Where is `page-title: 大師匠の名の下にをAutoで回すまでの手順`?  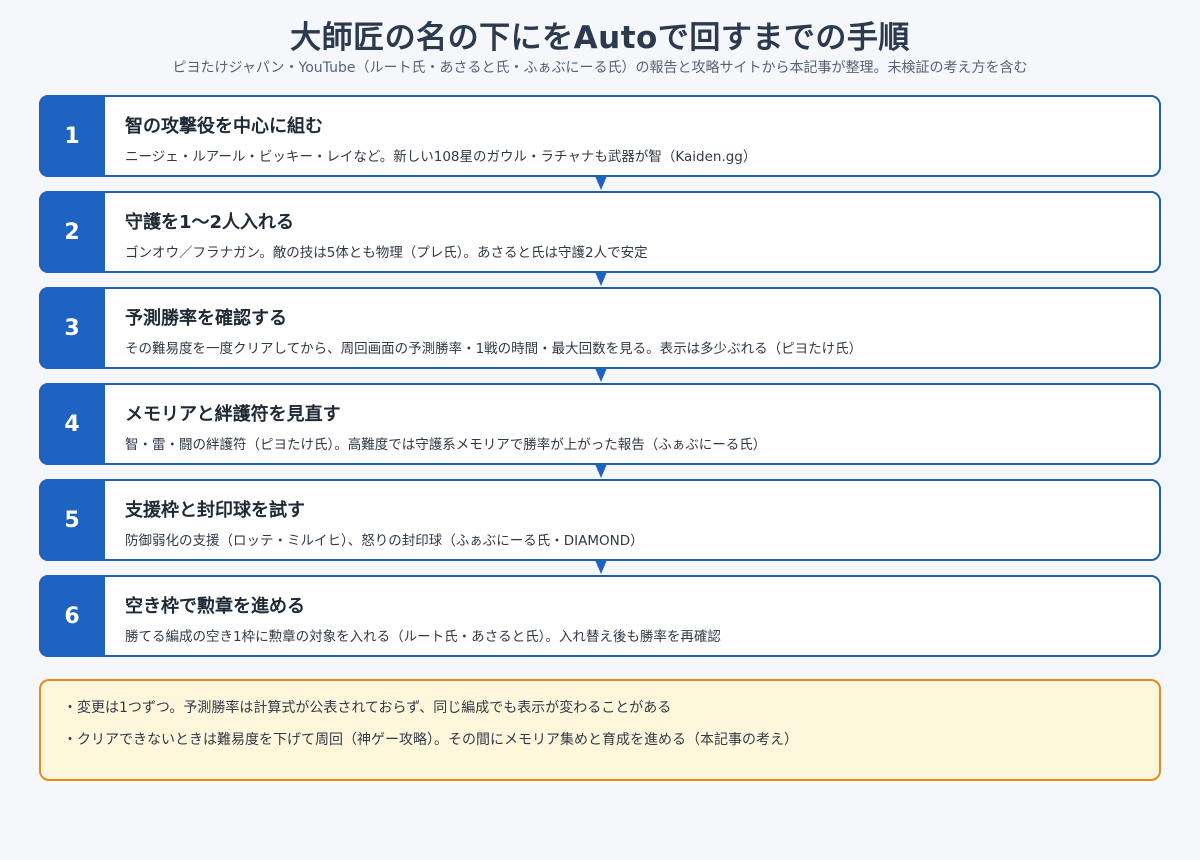
page-title: 大師匠の名の下にをAutoで回すまでの手順 is located at coordinates (600, 38).